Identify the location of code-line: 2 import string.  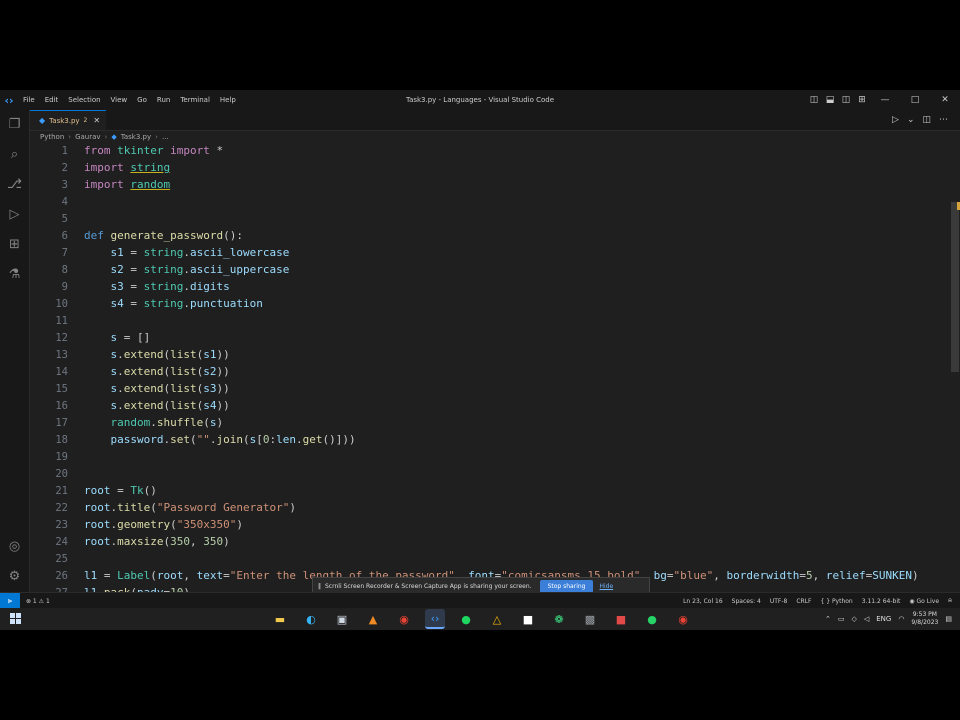
(100, 167).